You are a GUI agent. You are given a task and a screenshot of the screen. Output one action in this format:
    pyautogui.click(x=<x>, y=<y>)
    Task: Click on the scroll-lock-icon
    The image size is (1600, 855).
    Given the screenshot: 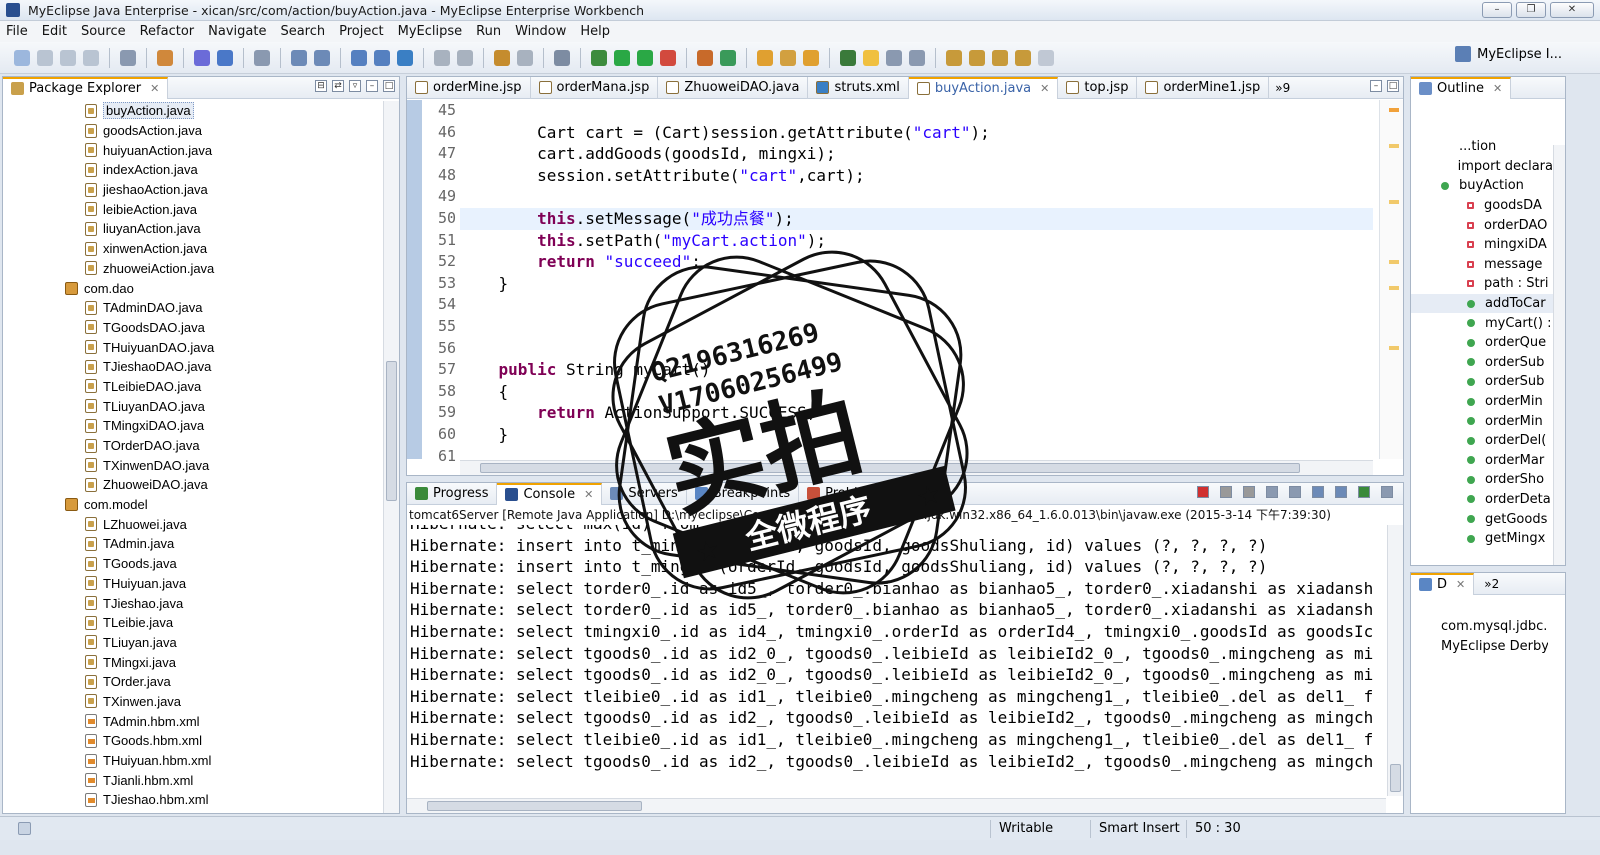 What is the action you would take?
    pyautogui.click(x=1295, y=492)
    